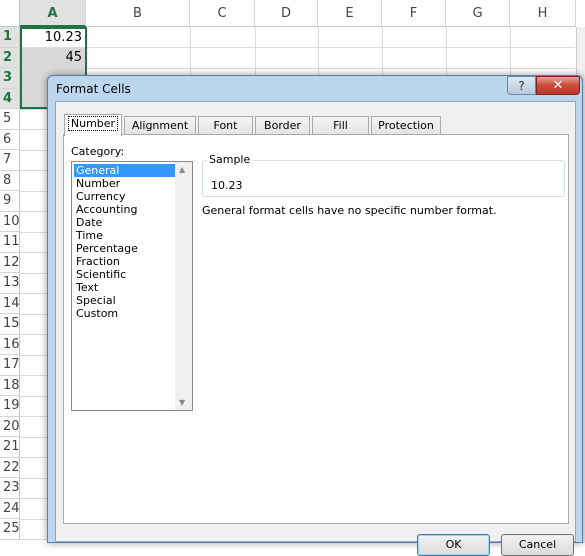 This screenshot has height=556, width=585. Describe the element at coordinates (10, 303) in the screenshot. I see `row-header-14: 14` at that location.